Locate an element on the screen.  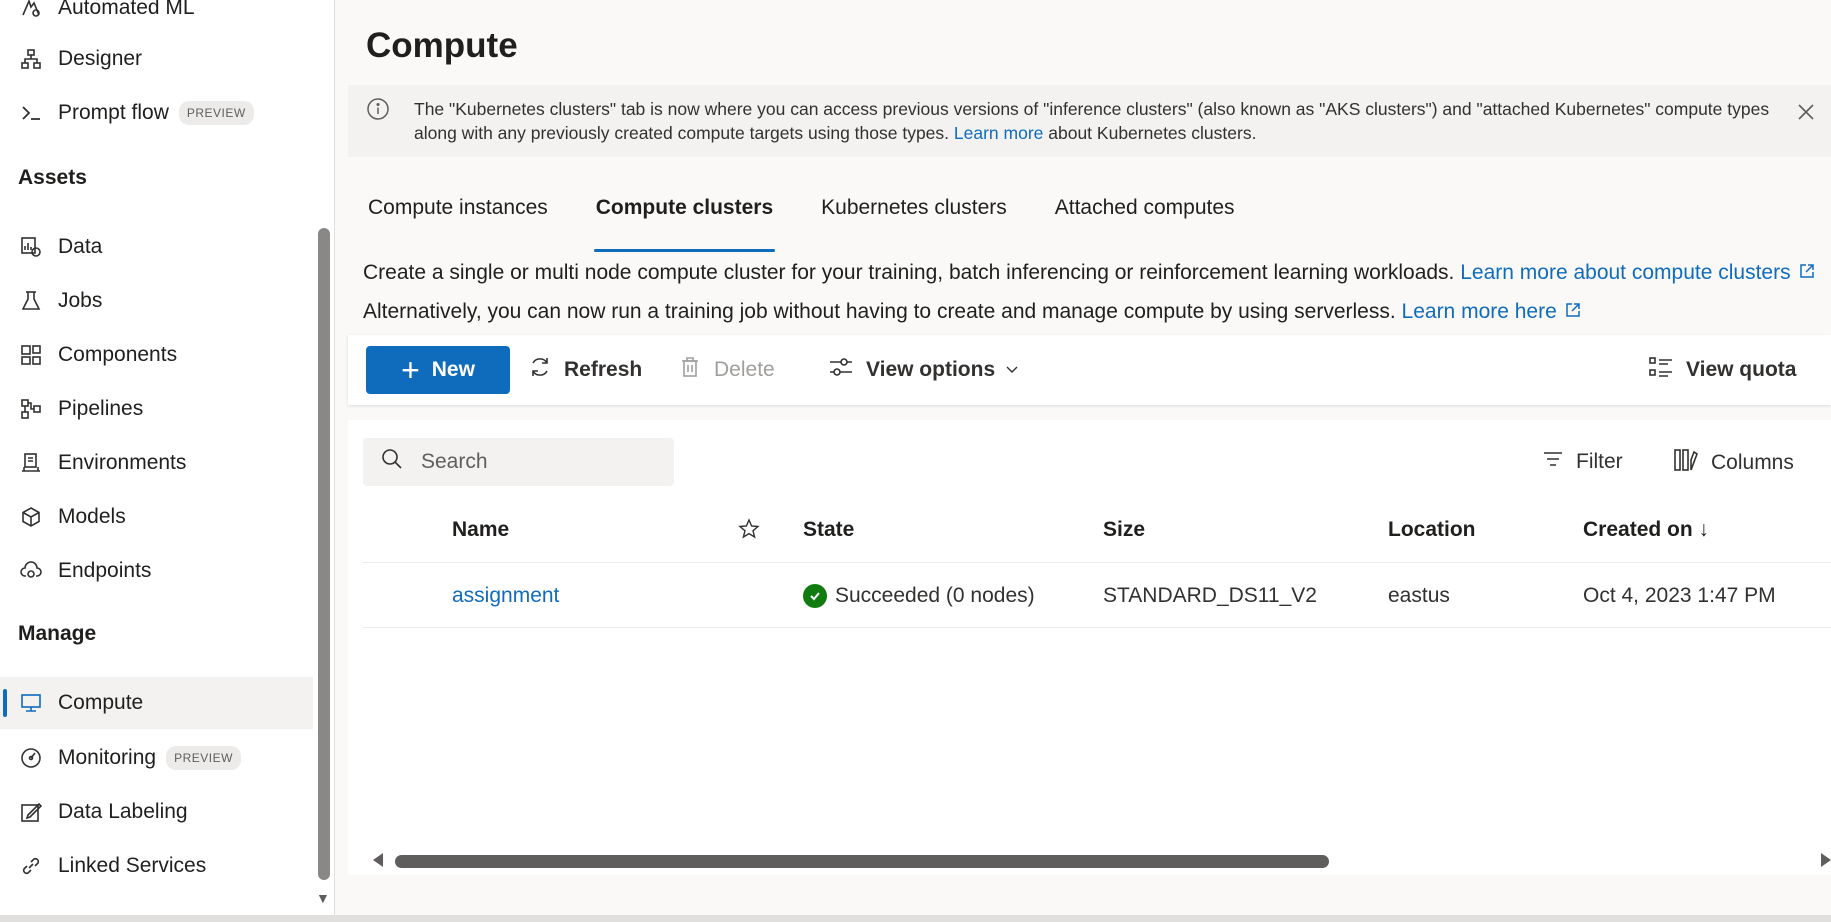
refresh-icon is located at coordinates (546, 370).